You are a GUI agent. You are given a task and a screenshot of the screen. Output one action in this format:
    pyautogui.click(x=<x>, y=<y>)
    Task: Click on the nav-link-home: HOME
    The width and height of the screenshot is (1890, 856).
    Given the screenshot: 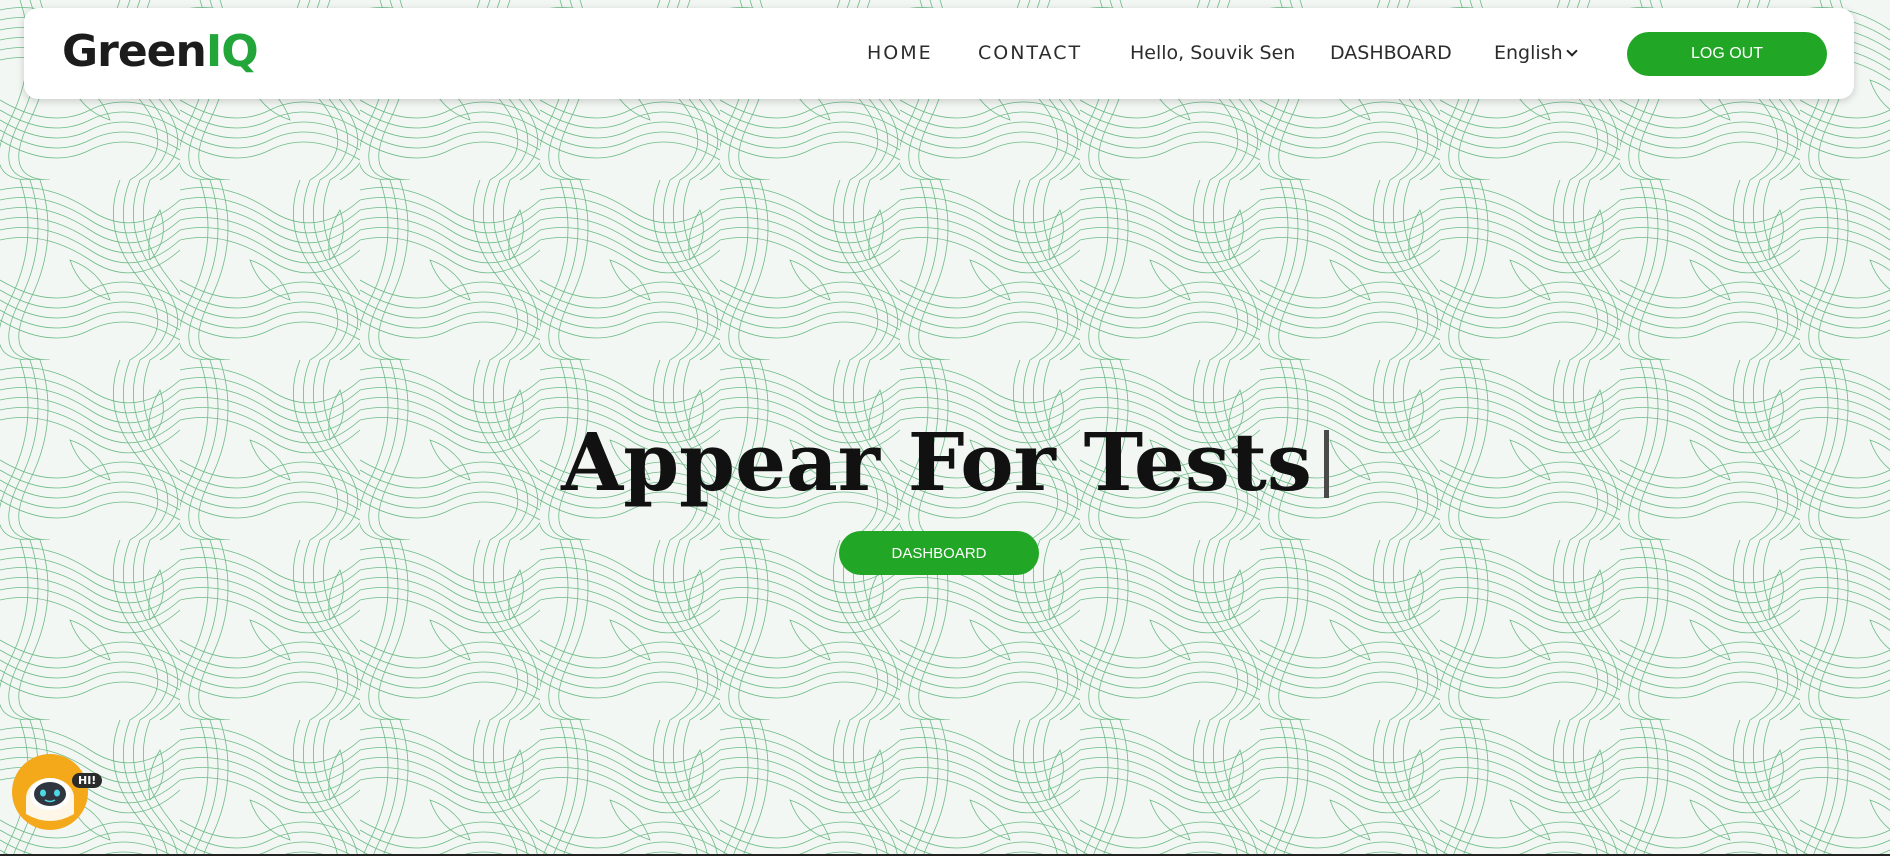 What is the action you would take?
    pyautogui.click(x=900, y=53)
    